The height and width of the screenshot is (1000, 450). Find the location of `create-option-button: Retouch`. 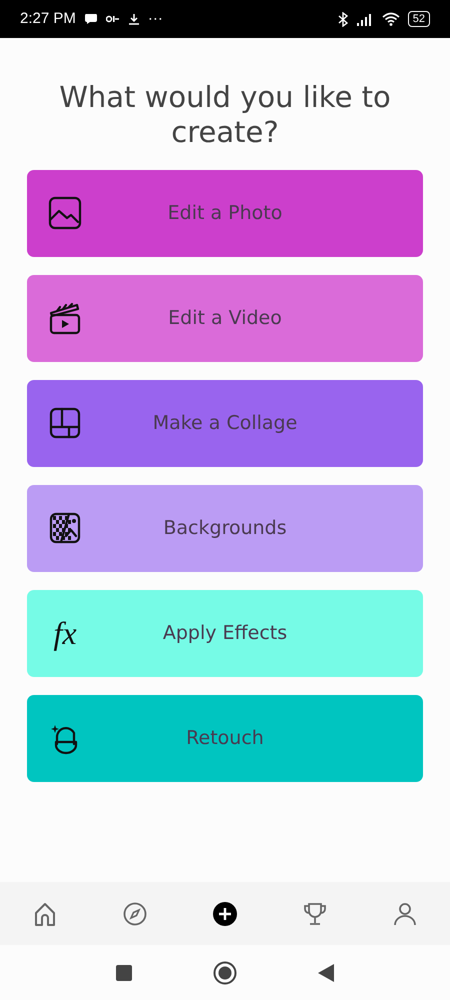

create-option-button: Retouch is located at coordinates (225, 738).